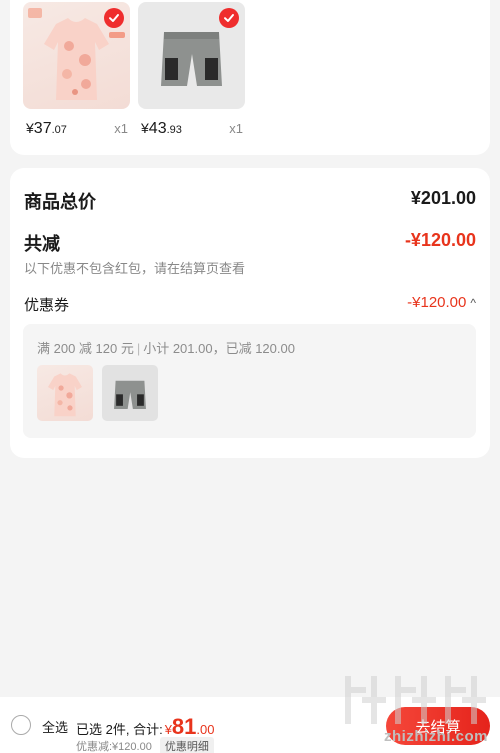 The image size is (500, 753). What do you see at coordinates (186, 745) in the screenshot?
I see `discount-detail-button: 优惠明细` at bounding box center [186, 745].